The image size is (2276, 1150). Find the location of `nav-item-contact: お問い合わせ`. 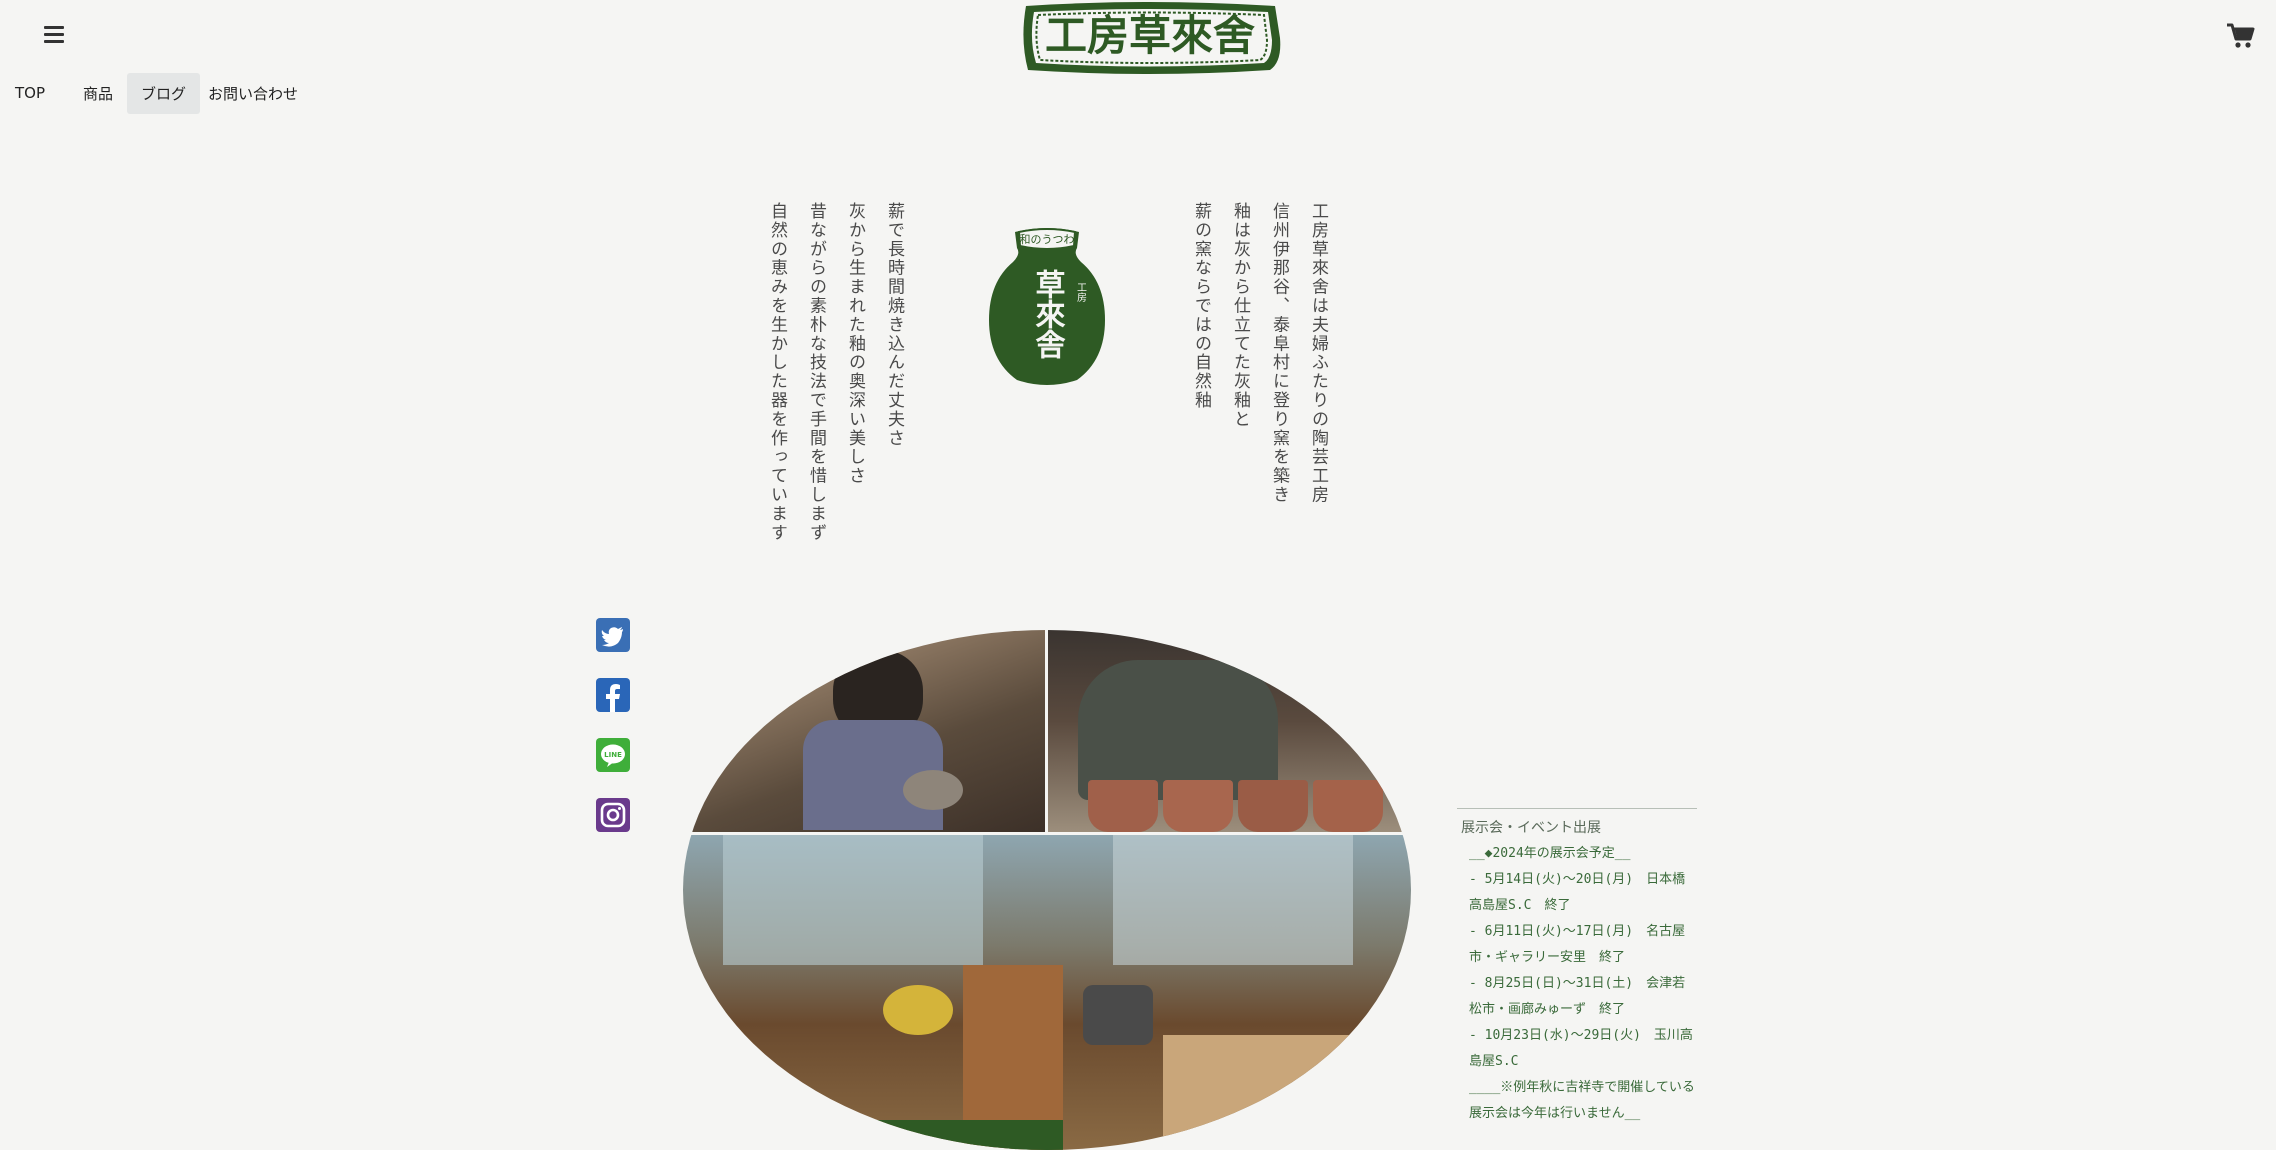

nav-item-contact: お問い合わせ is located at coordinates (256, 93).